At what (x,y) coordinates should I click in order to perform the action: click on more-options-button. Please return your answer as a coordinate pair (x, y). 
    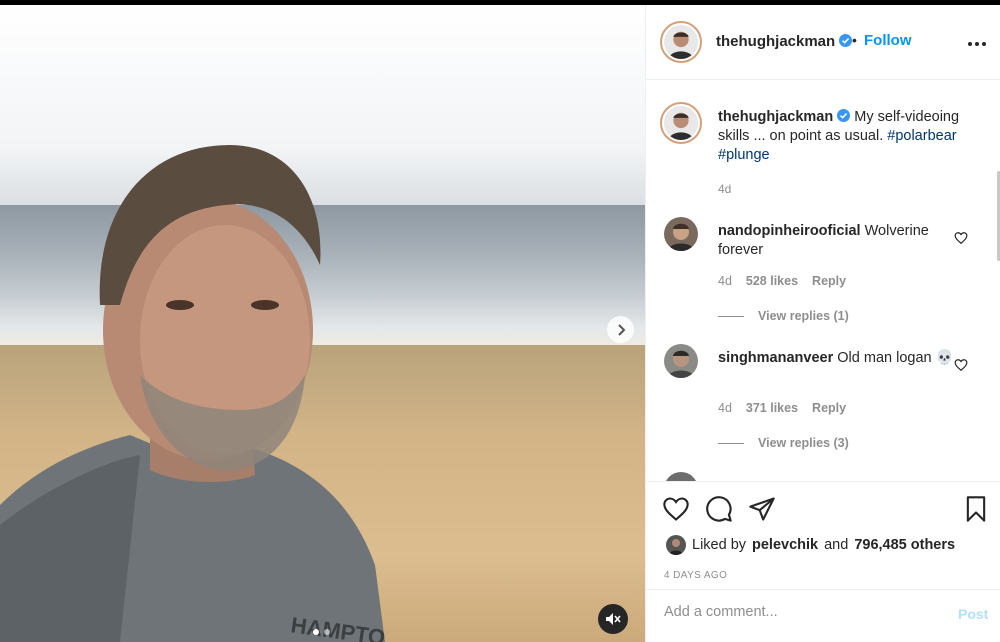
    Looking at the image, I should click on (977, 44).